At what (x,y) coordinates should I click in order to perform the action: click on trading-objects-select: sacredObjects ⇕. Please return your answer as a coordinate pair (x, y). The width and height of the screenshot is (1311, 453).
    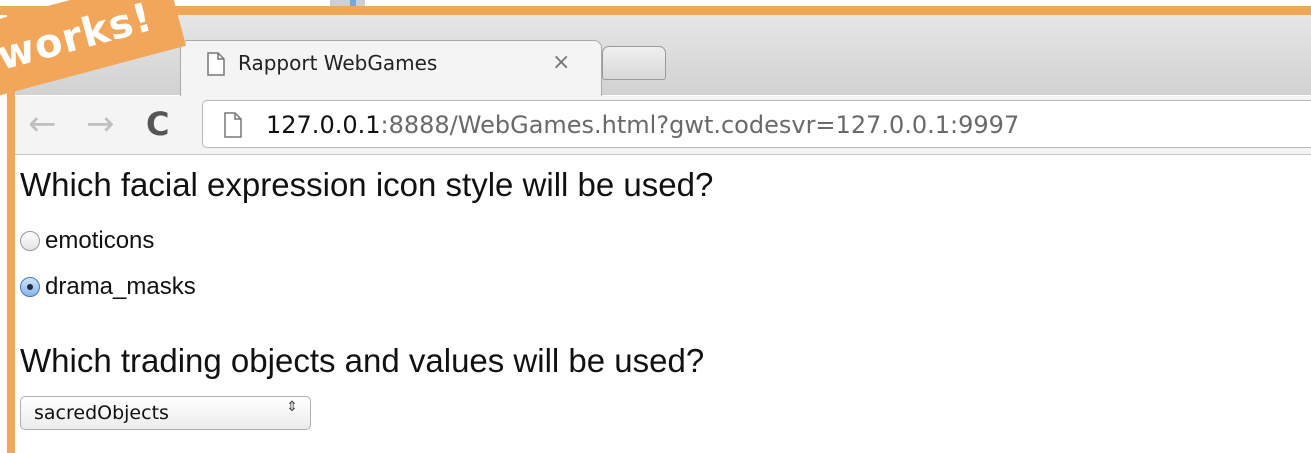
    Looking at the image, I should click on (165, 413).